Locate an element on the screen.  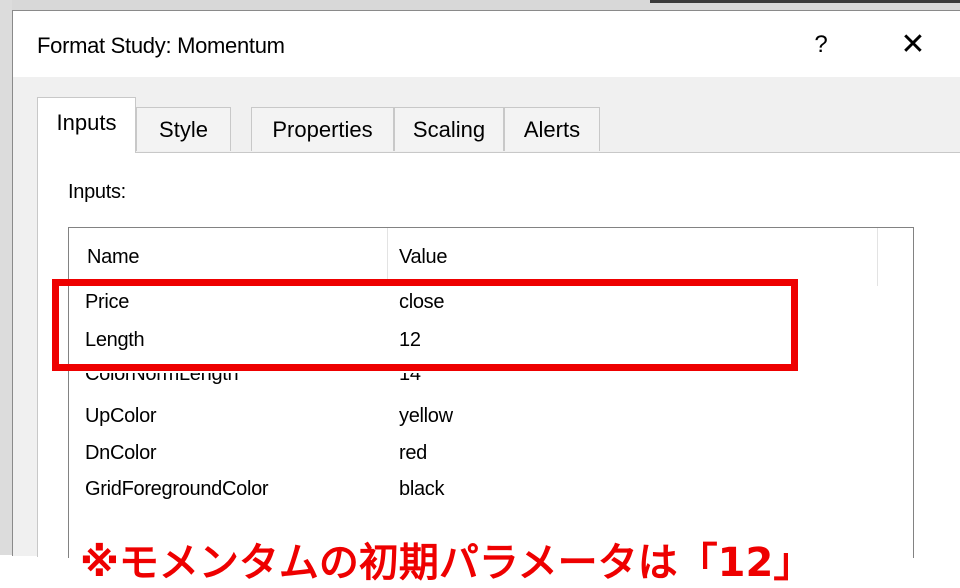
tab-scaling: Scaling is located at coordinates (449, 129).